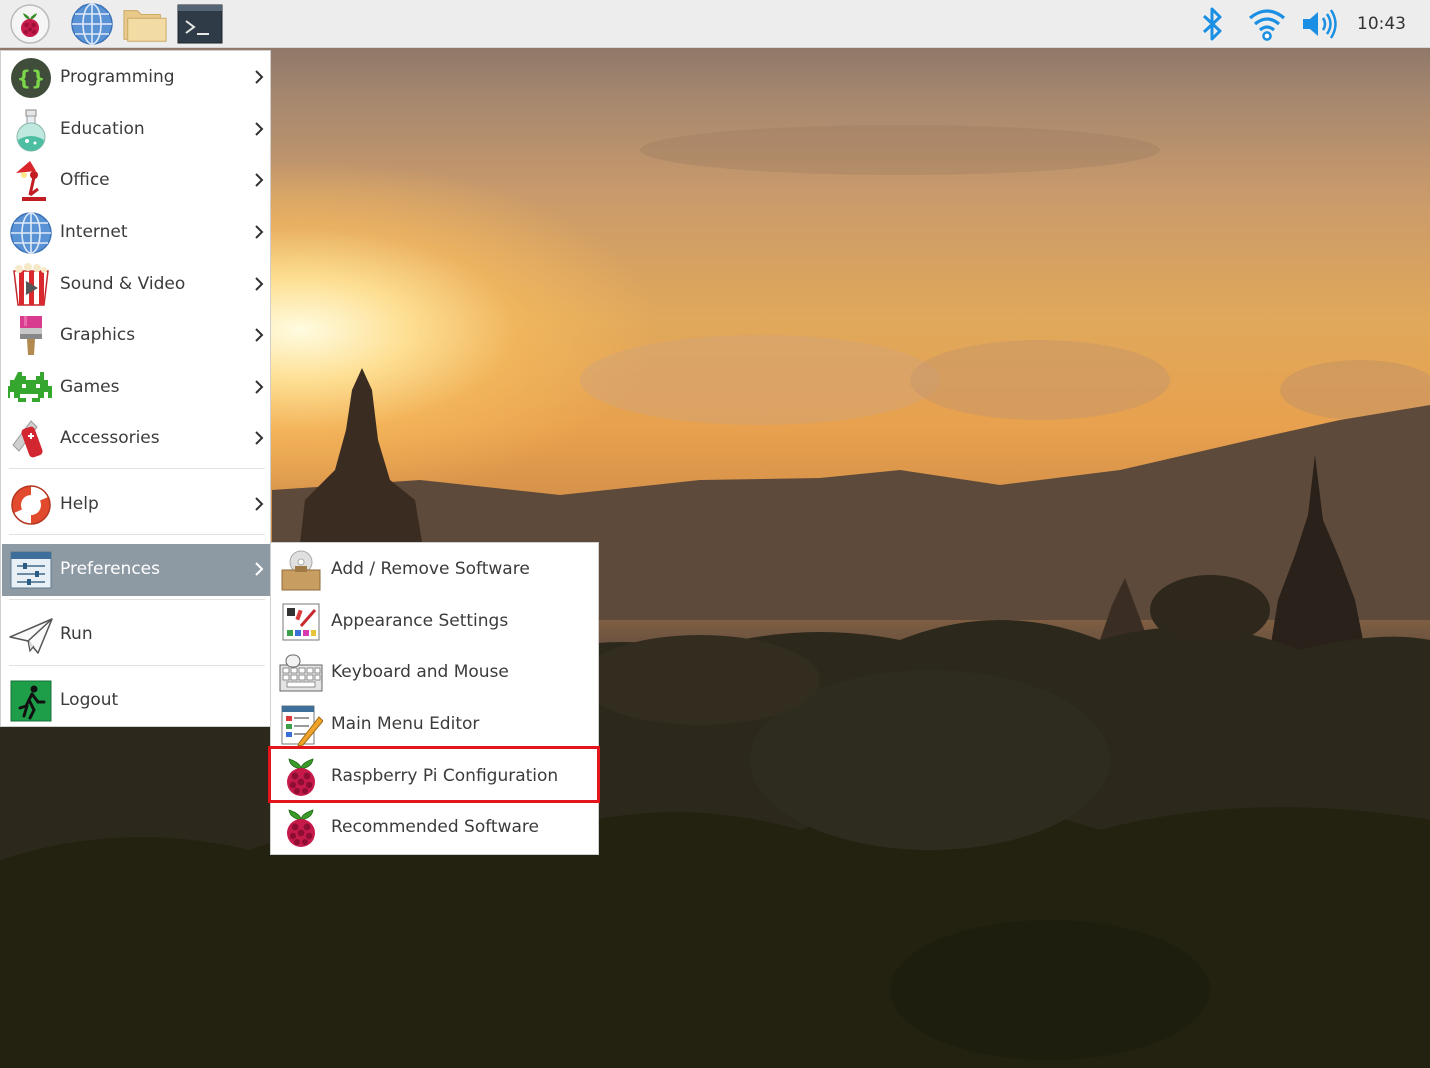  Describe the element at coordinates (136, 635) in the screenshot. I see `menu-item-run: Run` at that location.